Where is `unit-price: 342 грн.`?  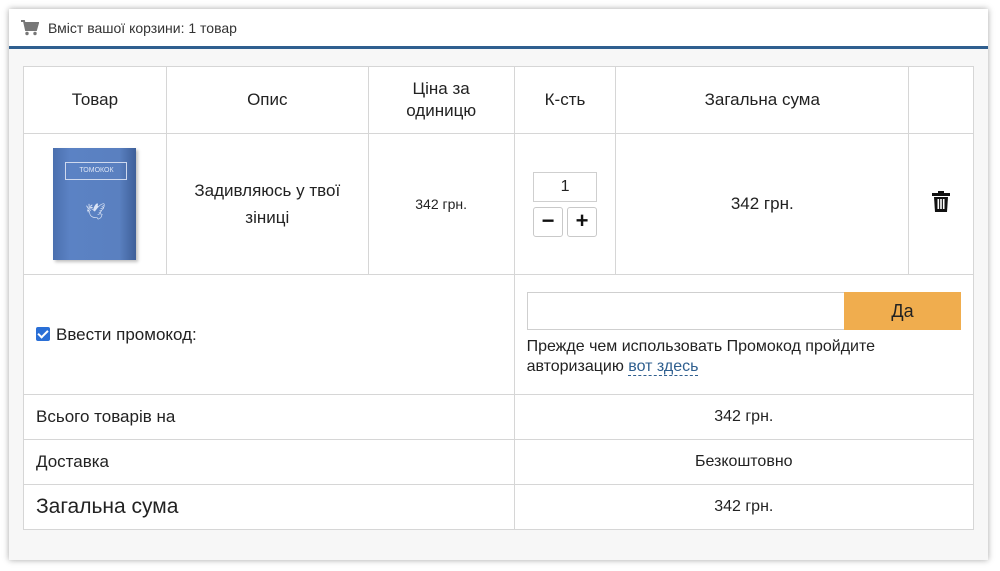 unit-price: 342 грн. is located at coordinates (441, 204).